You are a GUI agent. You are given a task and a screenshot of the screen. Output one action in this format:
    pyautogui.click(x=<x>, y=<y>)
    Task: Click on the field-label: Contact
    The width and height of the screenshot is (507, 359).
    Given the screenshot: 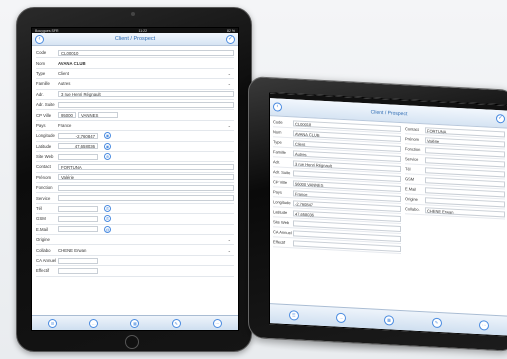 What is the action you would take?
    pyautogui.click(x=412, y=129)
    